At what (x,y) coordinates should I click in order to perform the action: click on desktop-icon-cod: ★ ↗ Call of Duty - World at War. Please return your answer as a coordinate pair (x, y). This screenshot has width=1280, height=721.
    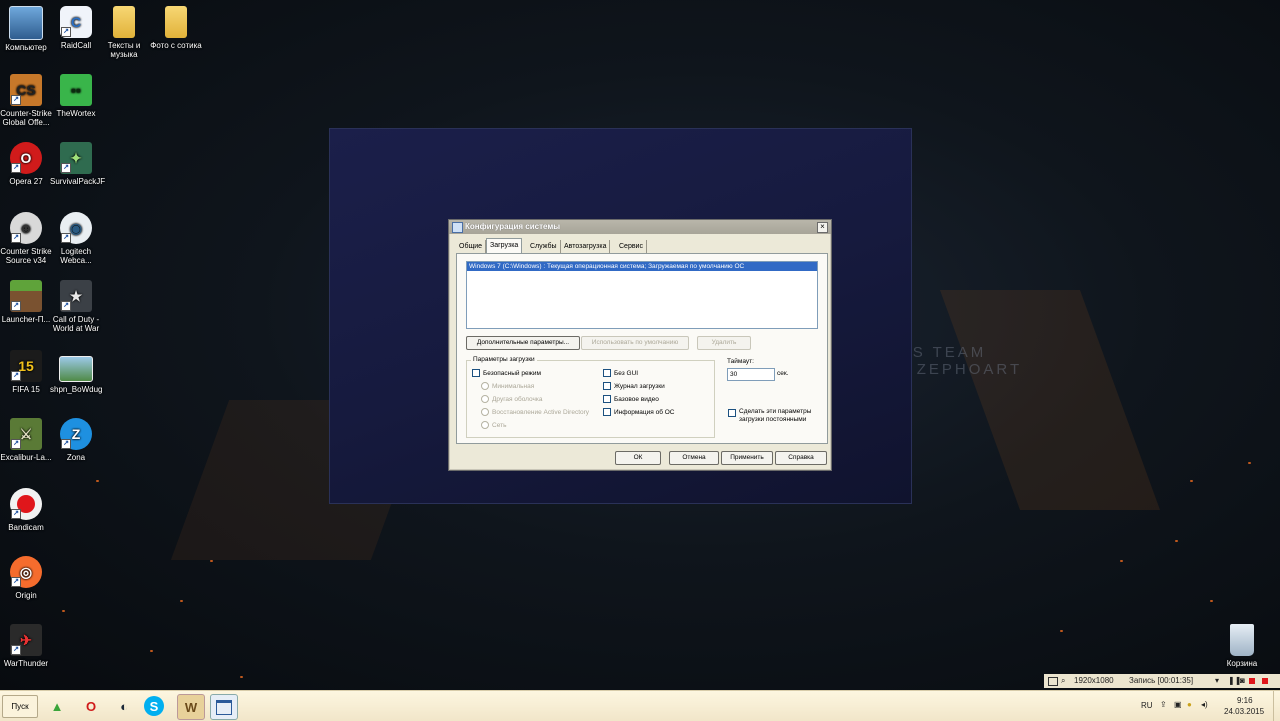
    Looking at the image, I should click on (76, 306).